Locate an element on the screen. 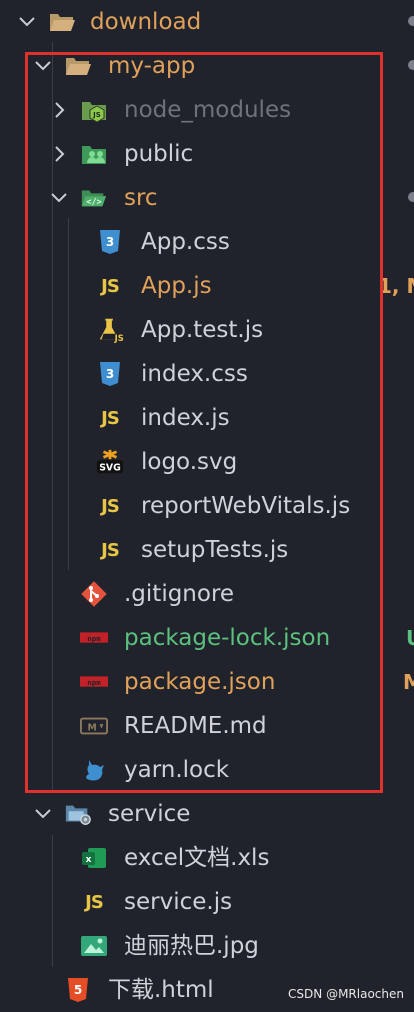 The image size is (414, 1012). tree-item-logo-svg: SVG logo.svg is located at coordinates (207, 462).